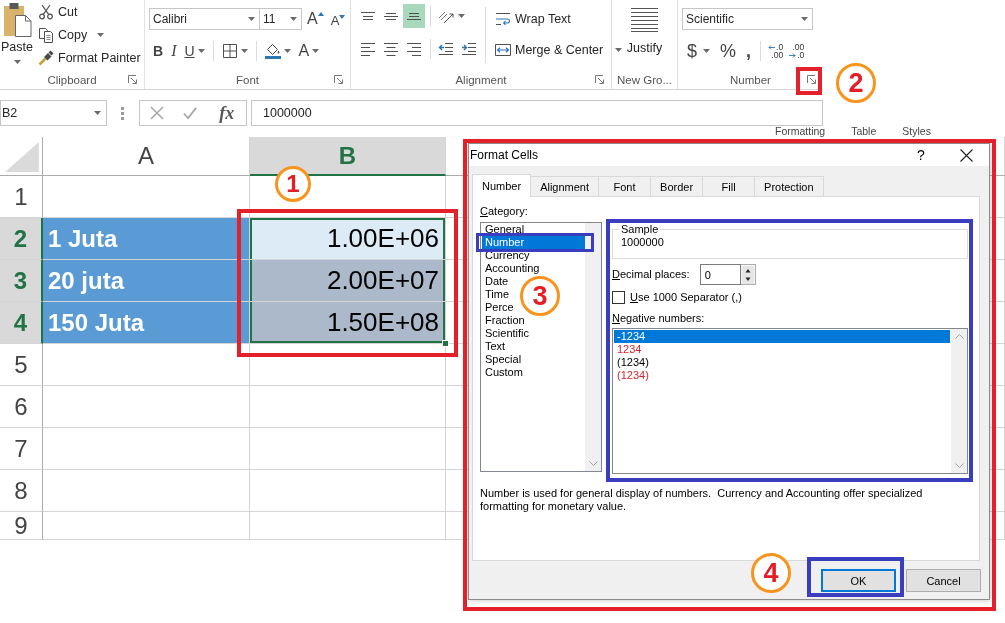 The width and height of the screenshot is (1005, 623). Describe the element at coordinates (348, 323) in the screenshot. I see `sheet-cell: 1.50E+08` at that location.